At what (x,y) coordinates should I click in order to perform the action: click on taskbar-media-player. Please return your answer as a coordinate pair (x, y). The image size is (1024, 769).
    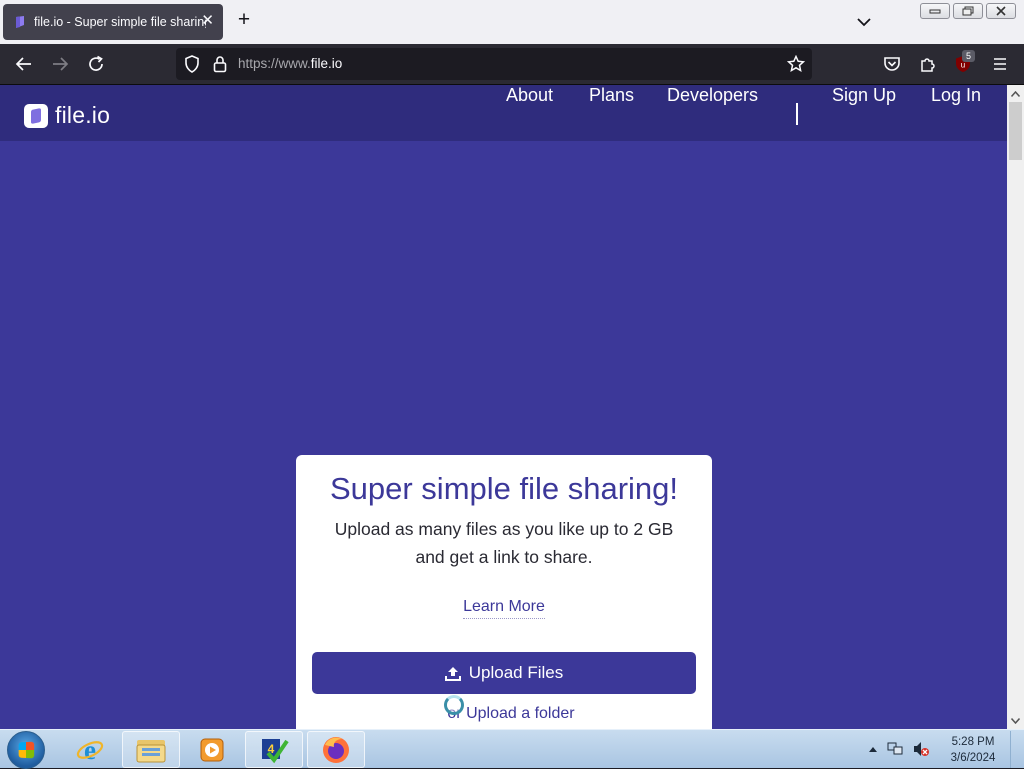
    Looking at the image, I should click on (212, 749).